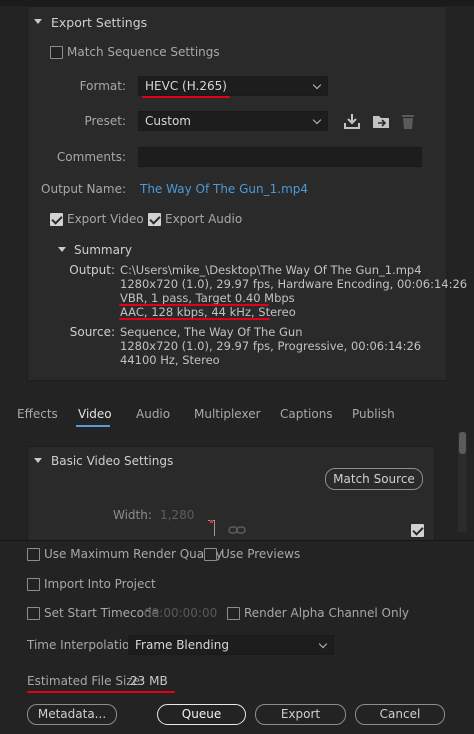 This screenshot has height=734, width=474. What do you see at coordinates (233, 86) in the screenshot?
I see `format-dropdown: HEVC (H.265)` at bounding box center [233, 86].